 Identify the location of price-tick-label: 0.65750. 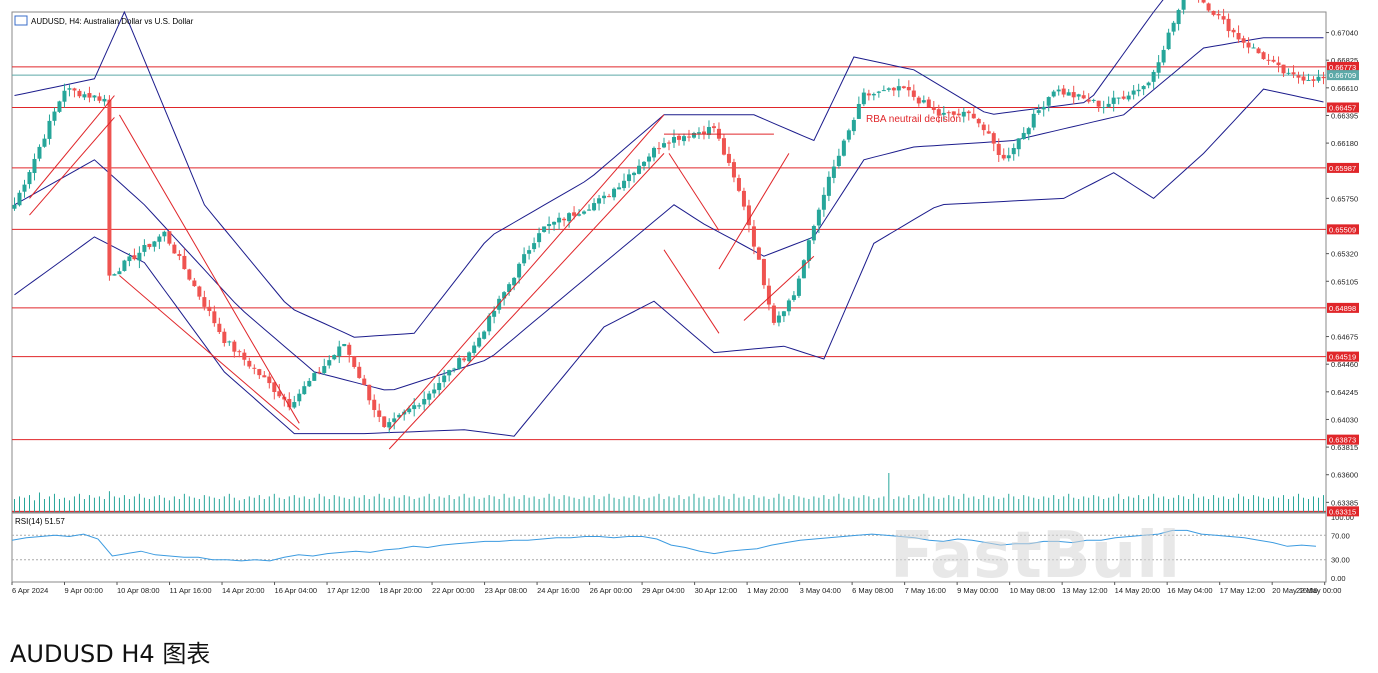
(1344, 198).